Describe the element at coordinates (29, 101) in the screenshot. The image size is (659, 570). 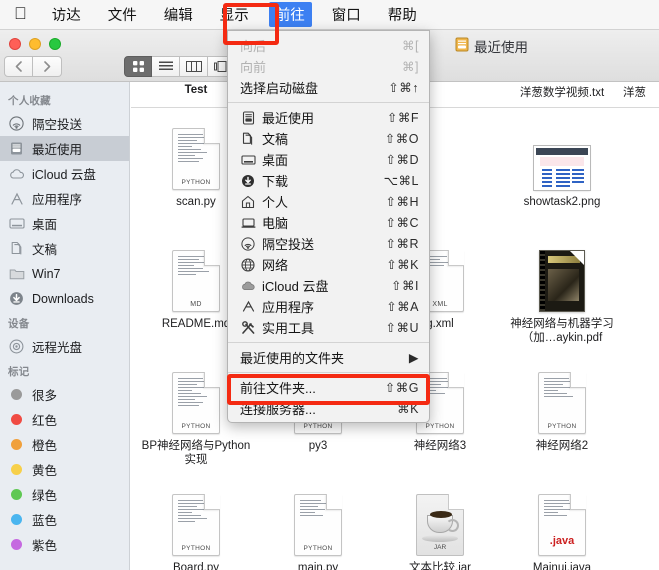
I see `sidebar-section-favorites-header: 个人收藏` at that location.